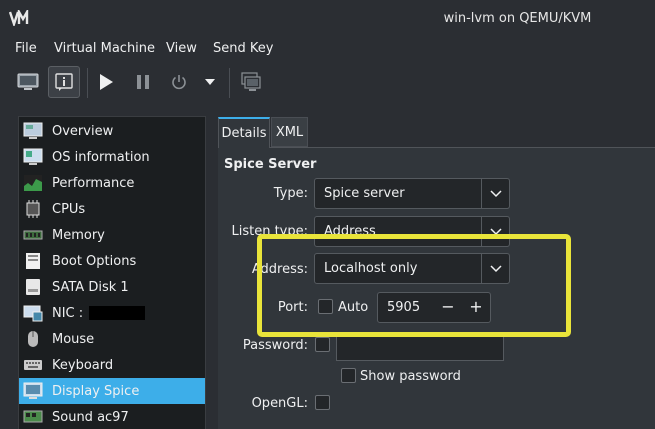 The width and height of the screenshot is (655, 429). Describe the element at coordinates (83, 131) in the screenshot. I see `sidebar-item-label: Overview` at that location.